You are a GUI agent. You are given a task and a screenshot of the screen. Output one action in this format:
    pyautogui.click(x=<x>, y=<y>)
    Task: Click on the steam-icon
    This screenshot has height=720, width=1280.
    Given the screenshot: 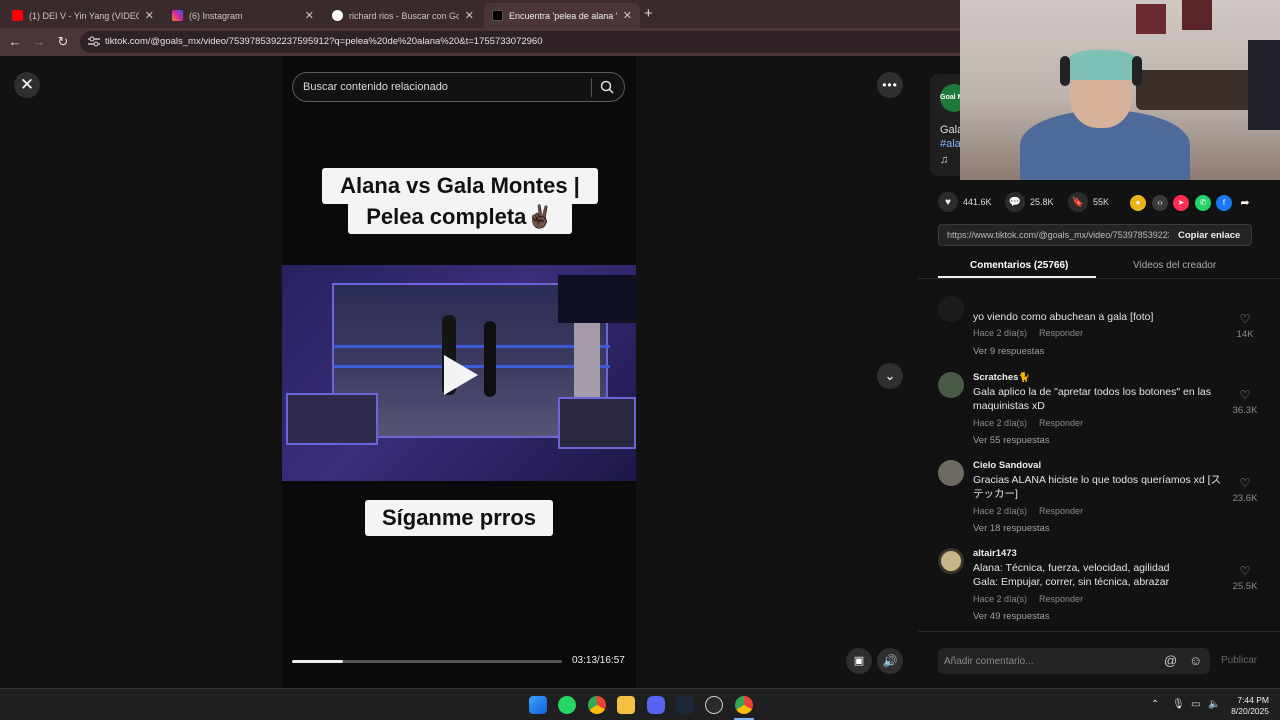 What is the action you would take?
    pyautogui.click(x=685, y=705)
    